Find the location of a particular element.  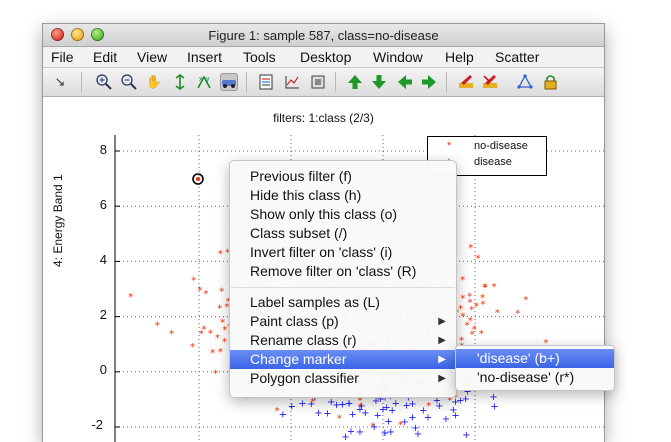

arrow-left-icon is located at coordinates (405, 82).